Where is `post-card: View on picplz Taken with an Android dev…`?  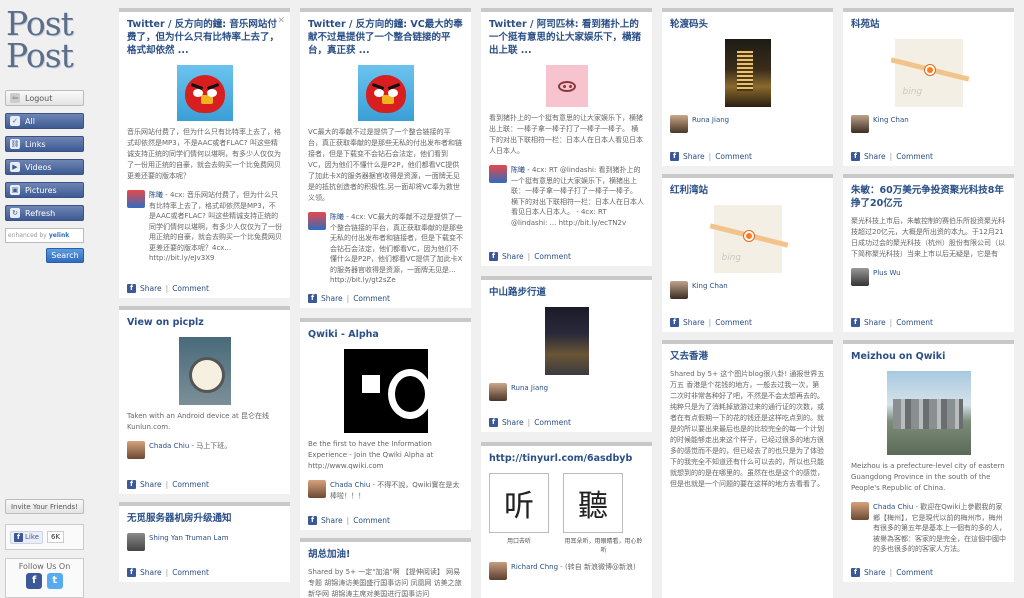 post-card: View on picplz Taken with an Android dev… is located at coordinates (204, 400).